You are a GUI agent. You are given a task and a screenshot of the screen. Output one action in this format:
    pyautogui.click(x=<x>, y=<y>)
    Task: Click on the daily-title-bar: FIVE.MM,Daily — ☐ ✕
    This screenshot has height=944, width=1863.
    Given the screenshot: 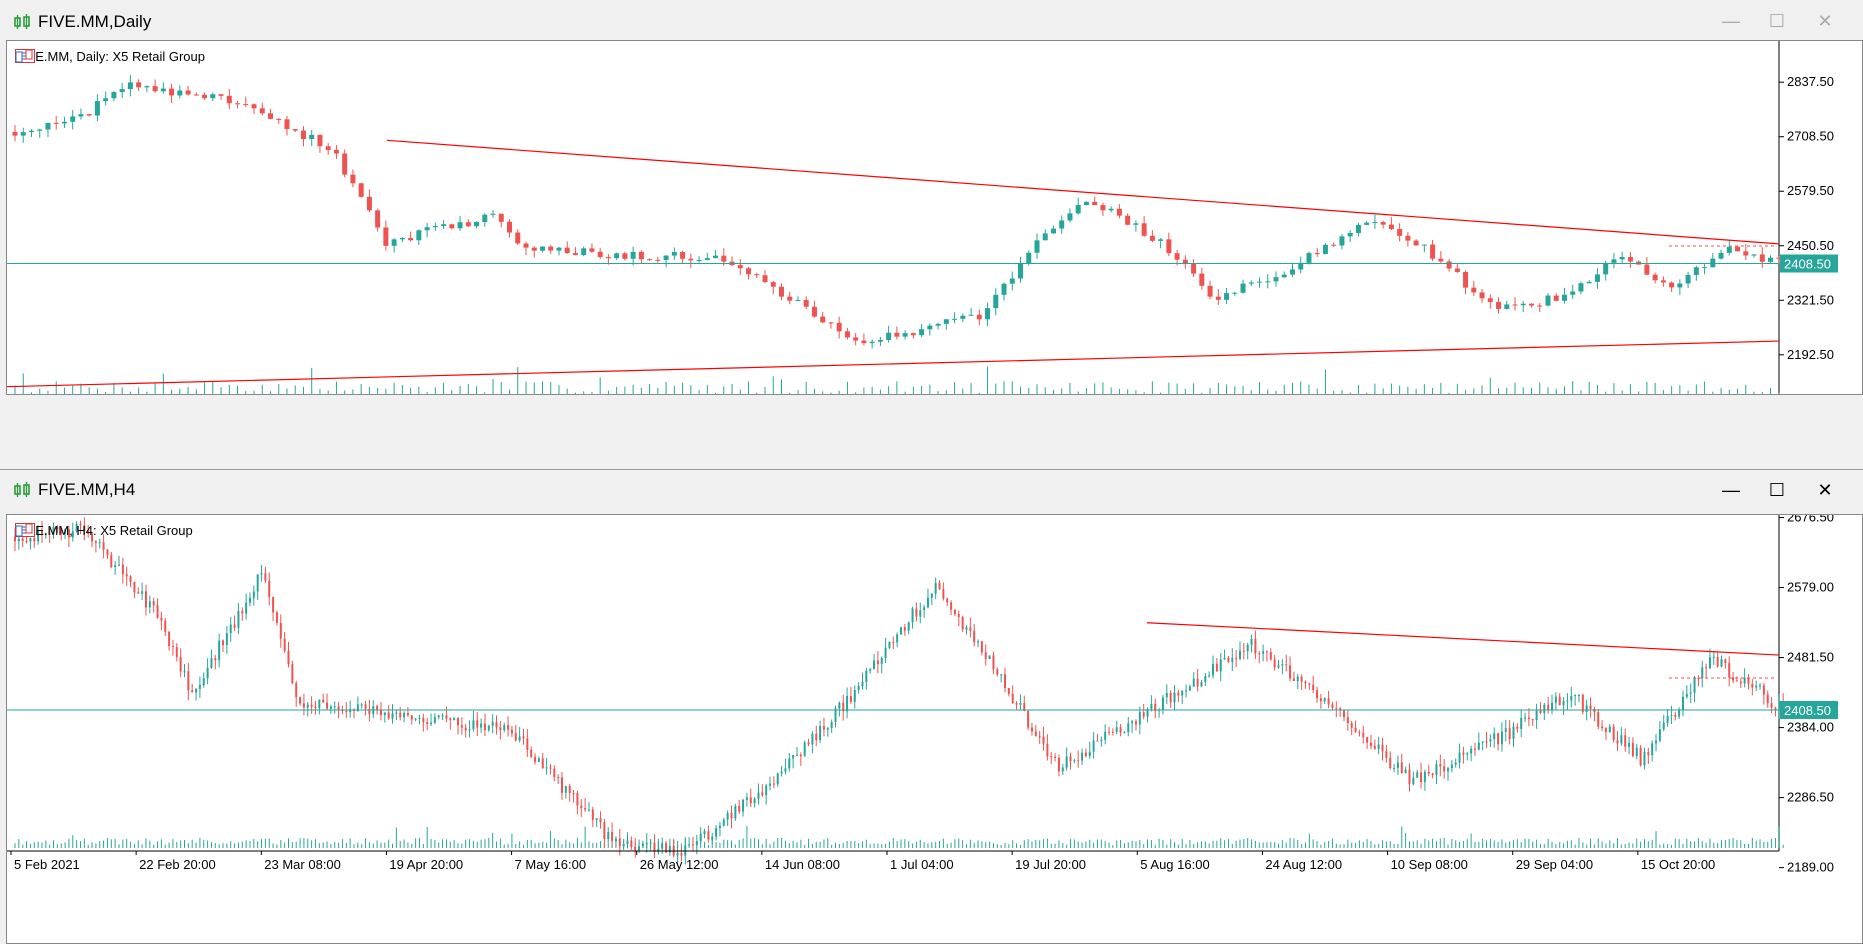 What is the action you would take?
    pyautogui.click(x=931, y=20)
    